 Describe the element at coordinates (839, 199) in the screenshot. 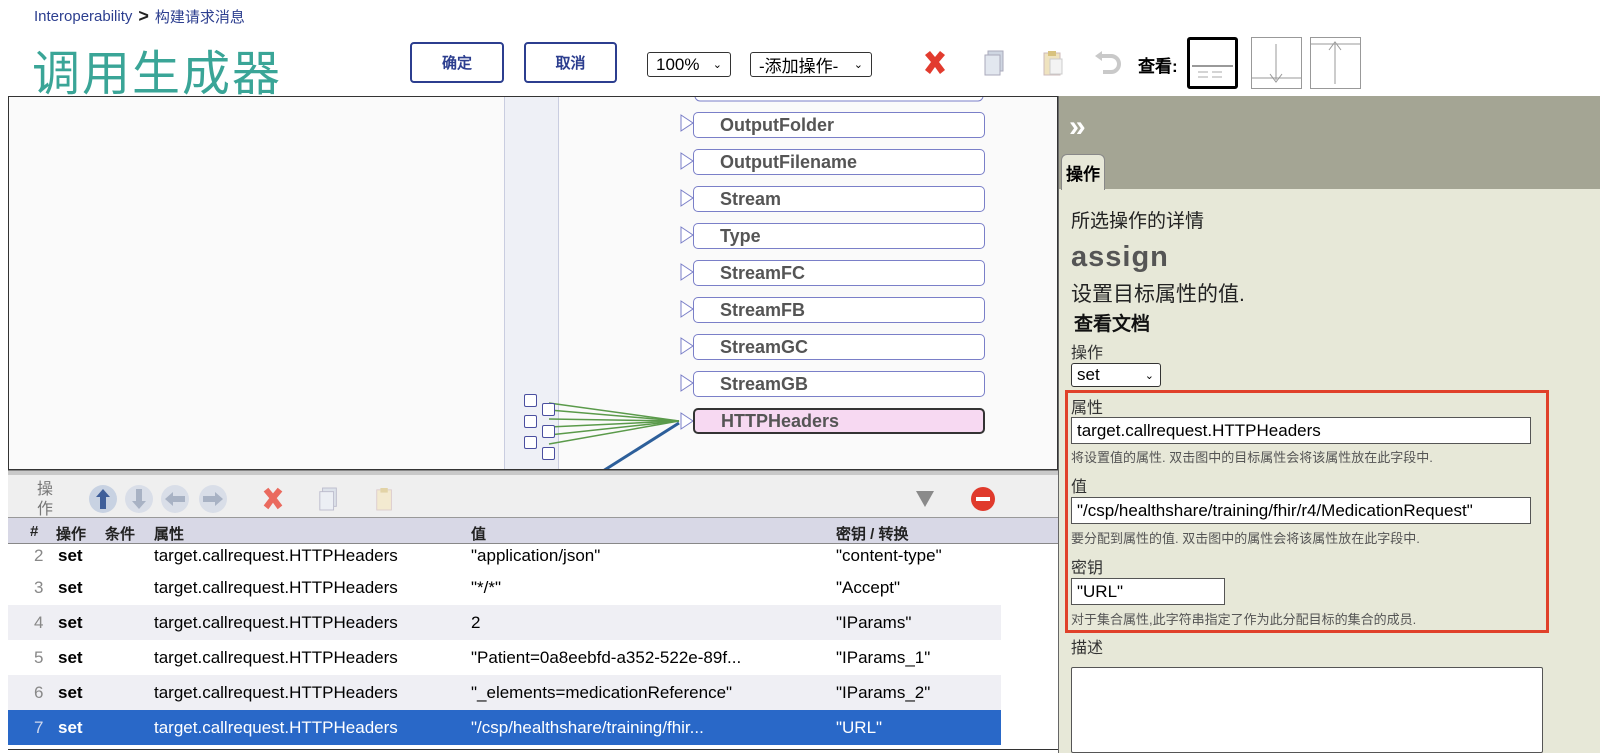

I see `target-property: Stream` at that location.